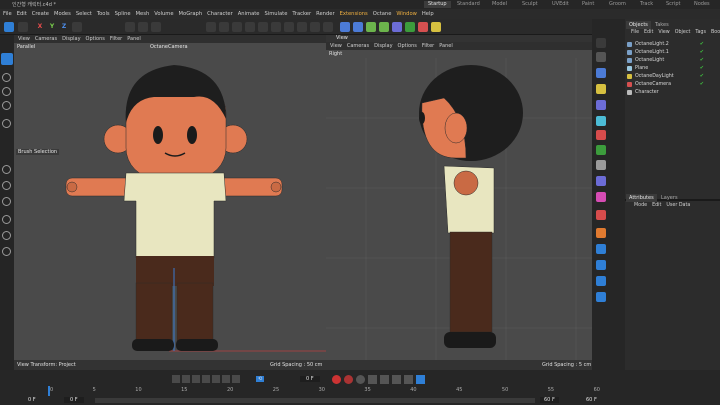 This screenshot has height=405, width=720. I want to click on axis-lock-button, so click(315, 27).